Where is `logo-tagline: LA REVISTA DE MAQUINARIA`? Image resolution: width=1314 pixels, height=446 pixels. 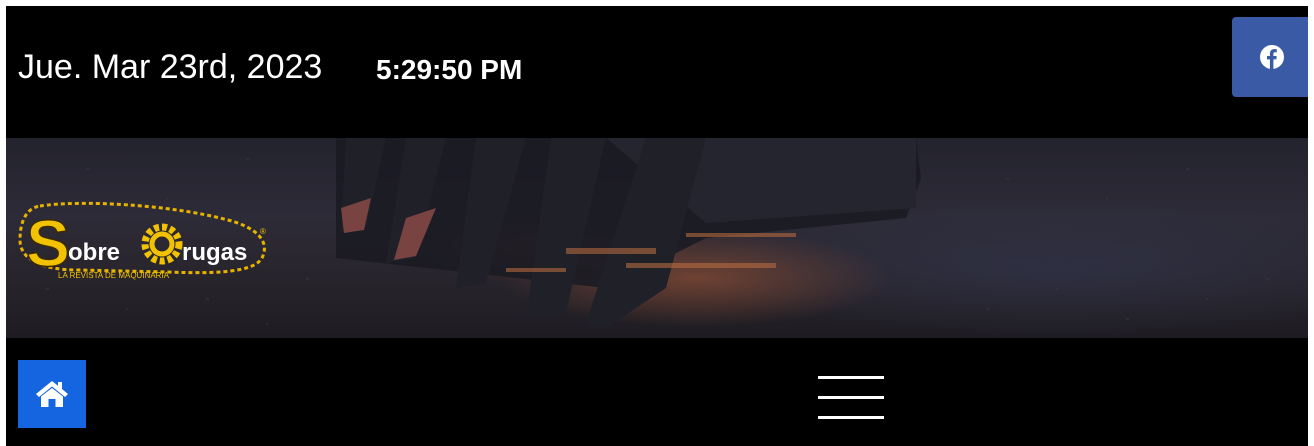 logo-tagline: LA REVISTA DE MAQUINARIA is located at coordinates (114, 275).